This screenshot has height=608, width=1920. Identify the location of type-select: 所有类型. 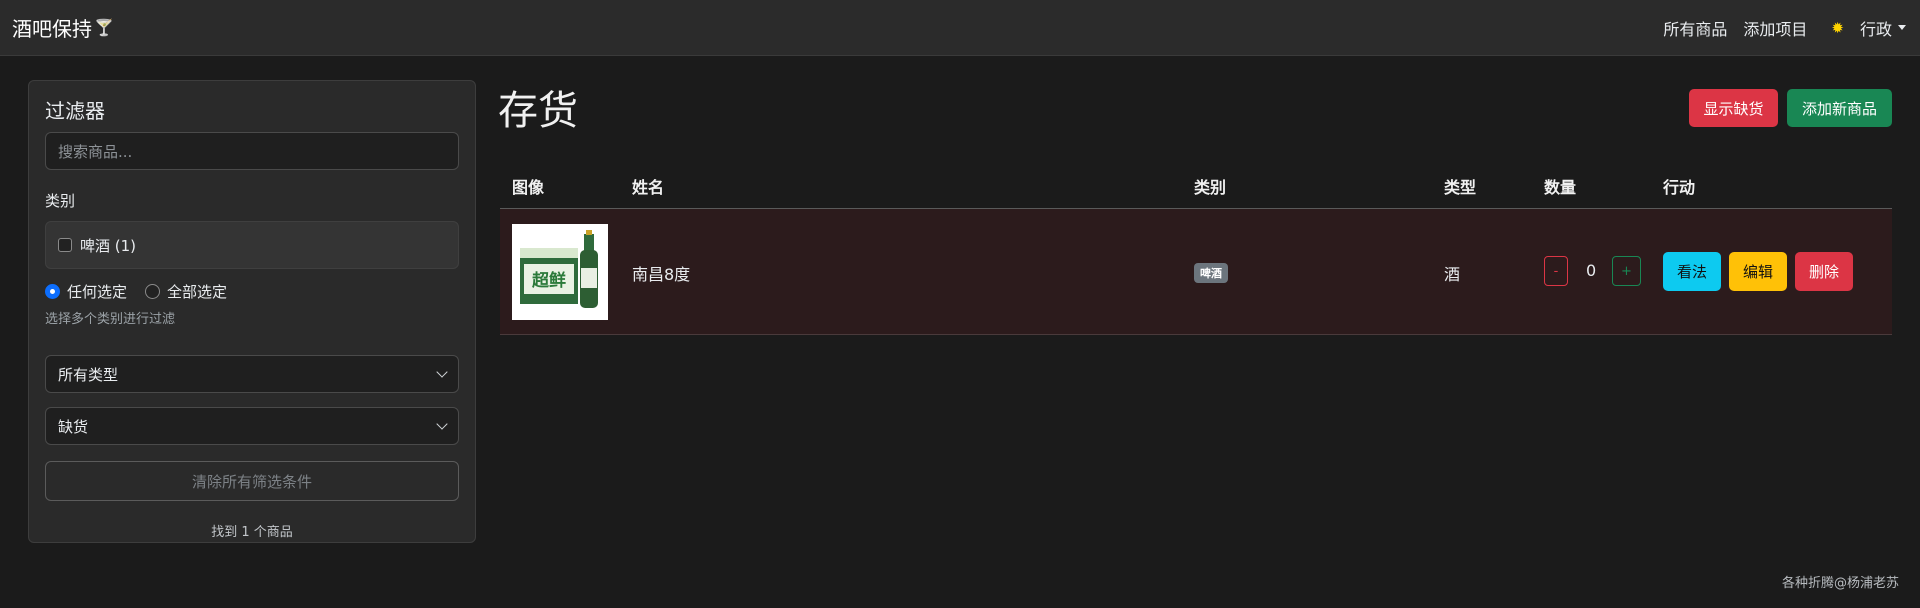
(252, 374).